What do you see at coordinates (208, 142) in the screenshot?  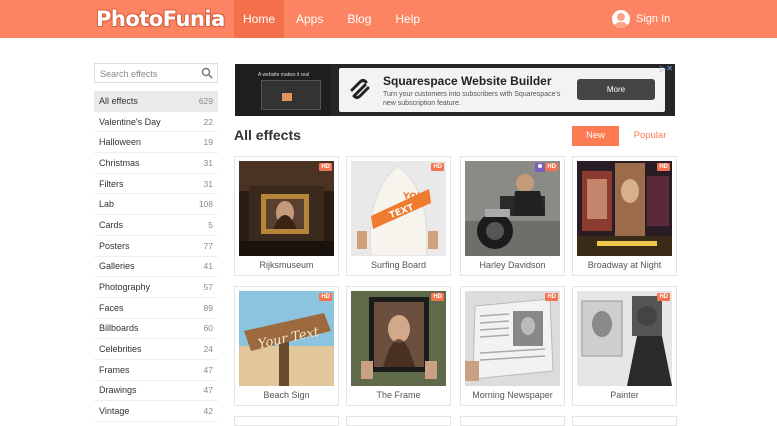 I see `category-count: 19` at bounding box center [208, 142].